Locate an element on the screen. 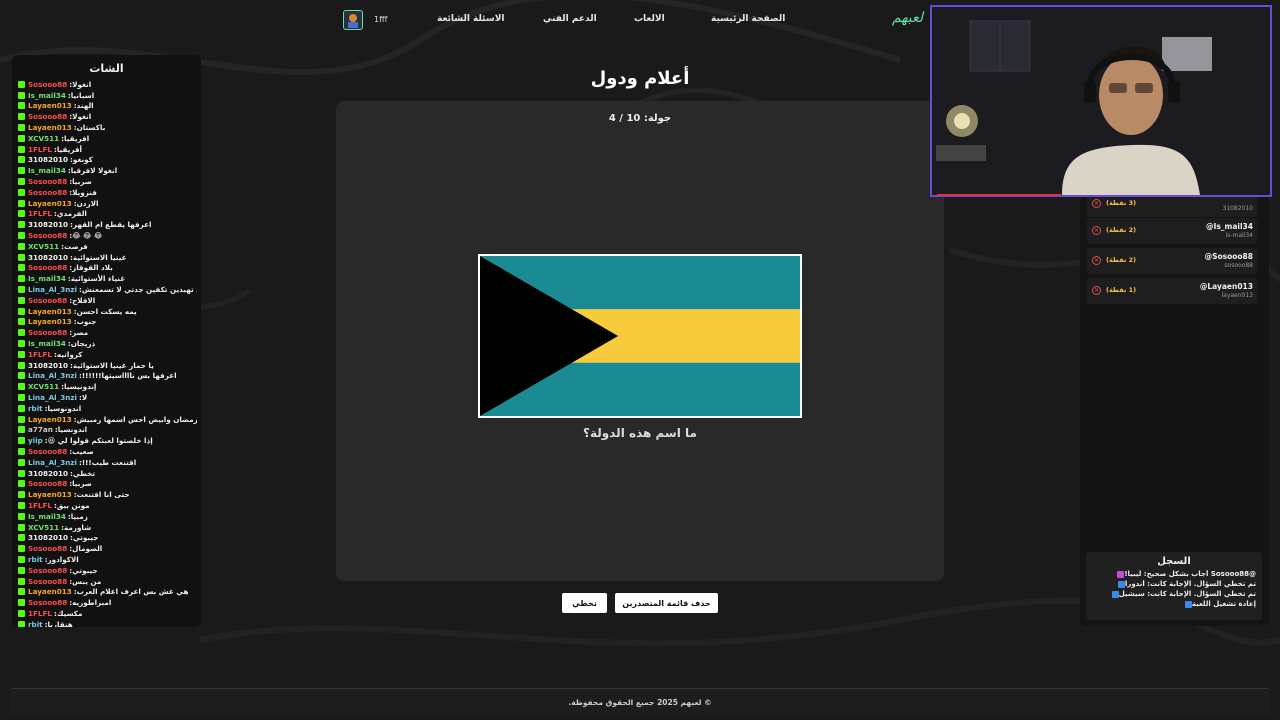 The image size is (1280, 720). skip-button: تخطي is located at coordinates (584, 603).